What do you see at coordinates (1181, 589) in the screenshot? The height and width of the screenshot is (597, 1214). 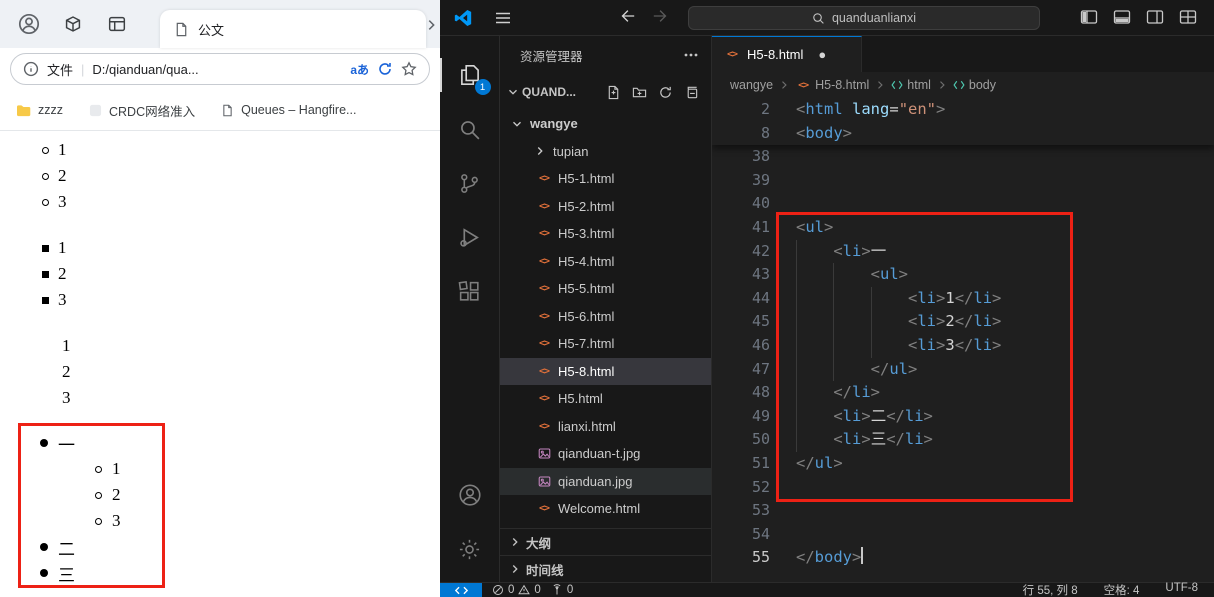 I see `encoding-indicator: UTF-8` at bounding box center [1181, 589].